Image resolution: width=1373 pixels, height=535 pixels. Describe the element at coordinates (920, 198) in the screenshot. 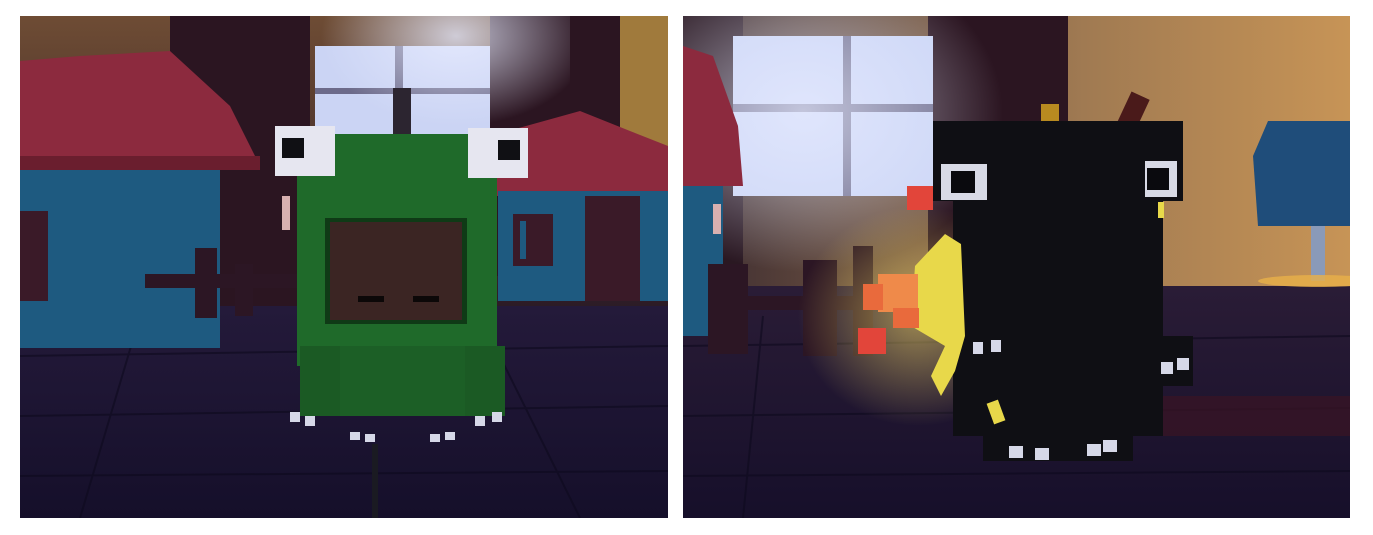

I see `bird-cheek` at that location.